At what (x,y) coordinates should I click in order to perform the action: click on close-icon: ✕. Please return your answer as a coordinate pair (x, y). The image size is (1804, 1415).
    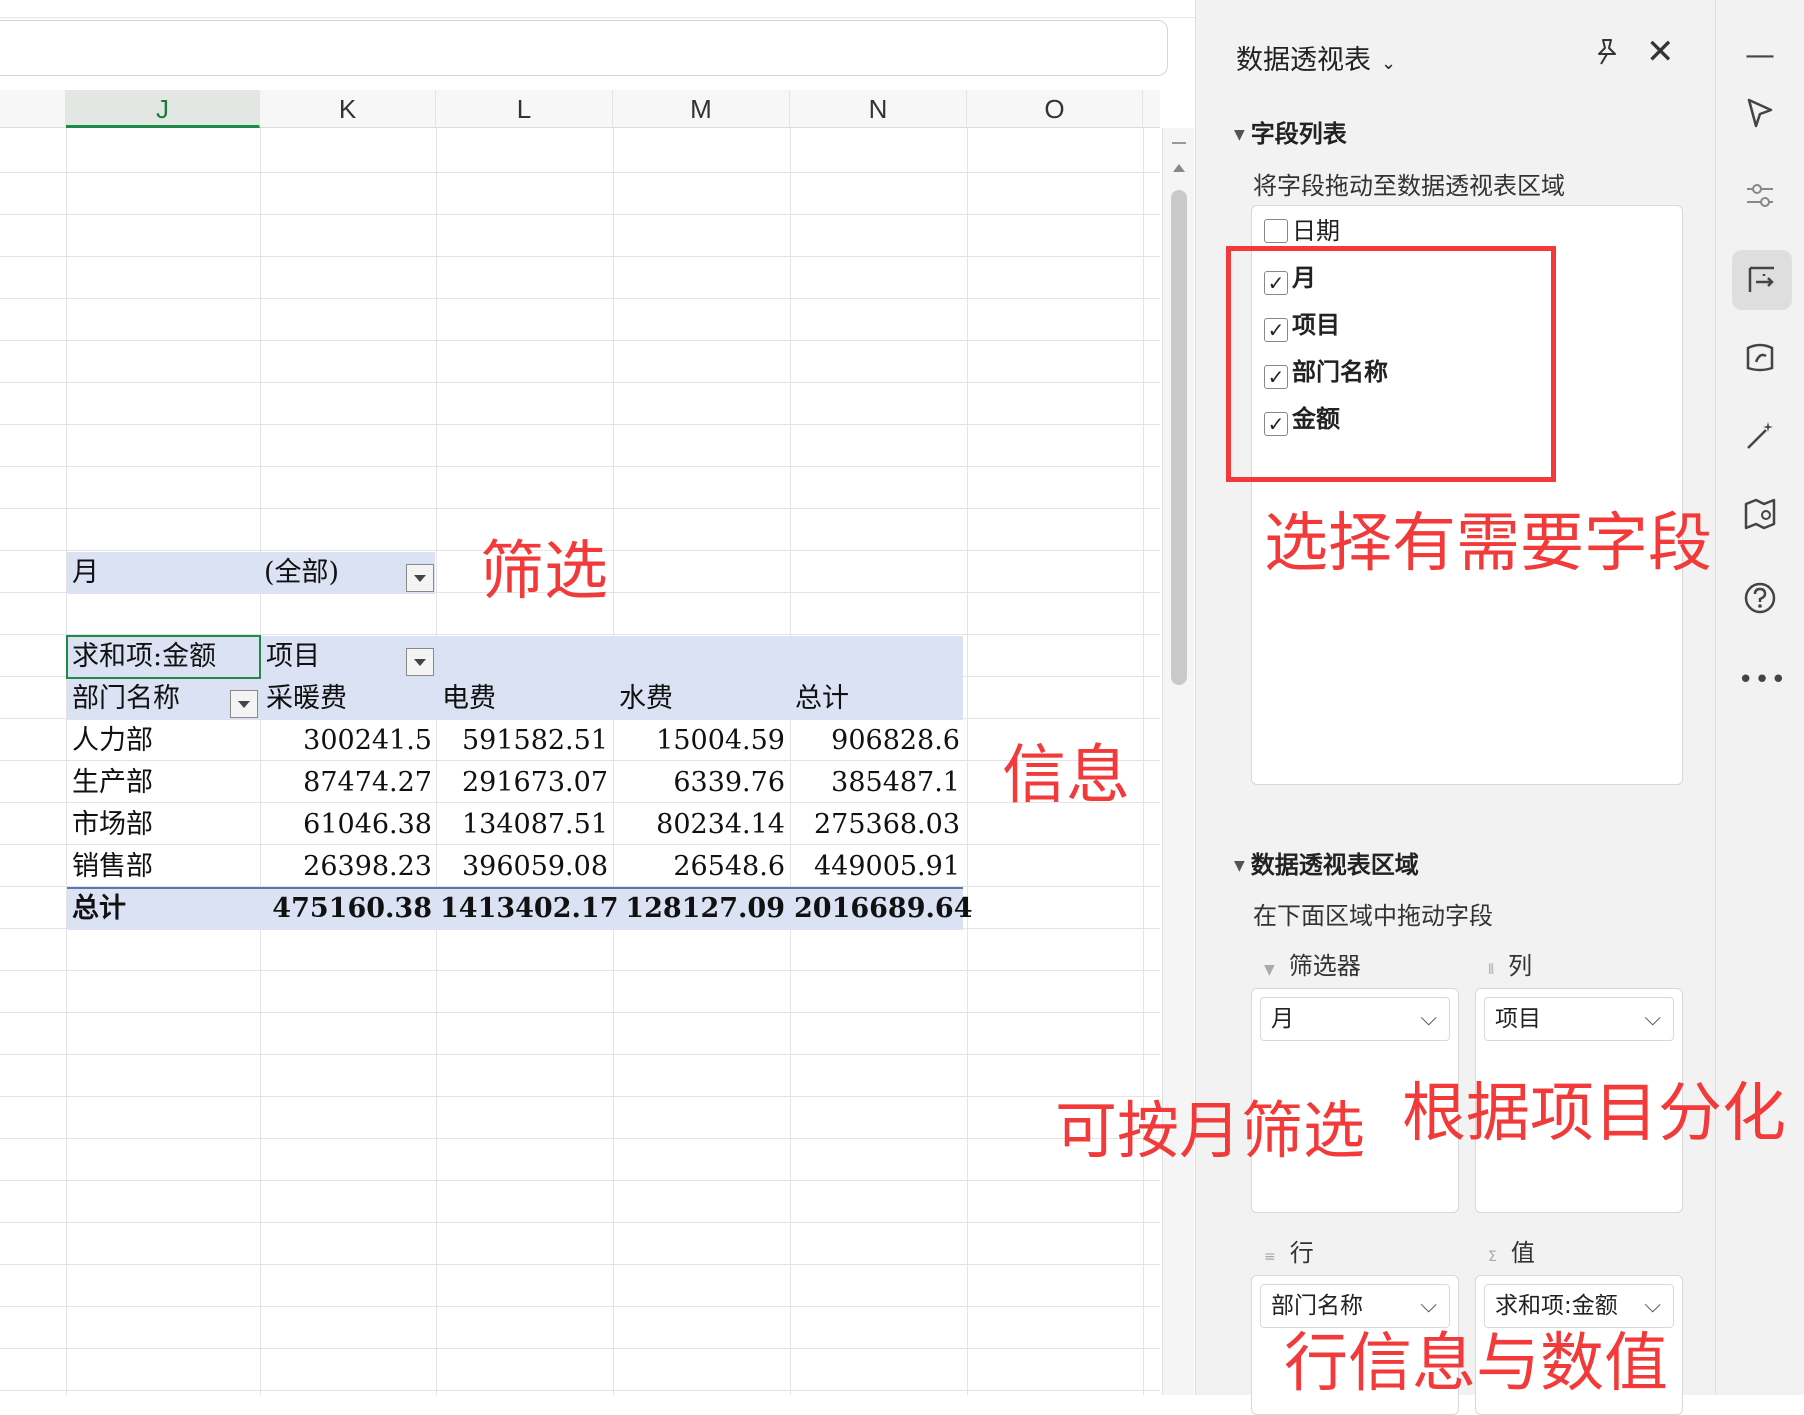
    Looking at the image, I should click on (1660, 52).